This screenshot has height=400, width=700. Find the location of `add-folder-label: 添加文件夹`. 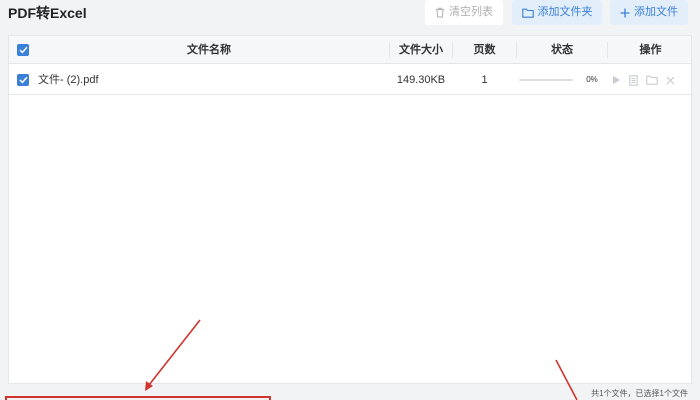

add-folder-label: 添加文件夹 is located at coordinates (565, 12).